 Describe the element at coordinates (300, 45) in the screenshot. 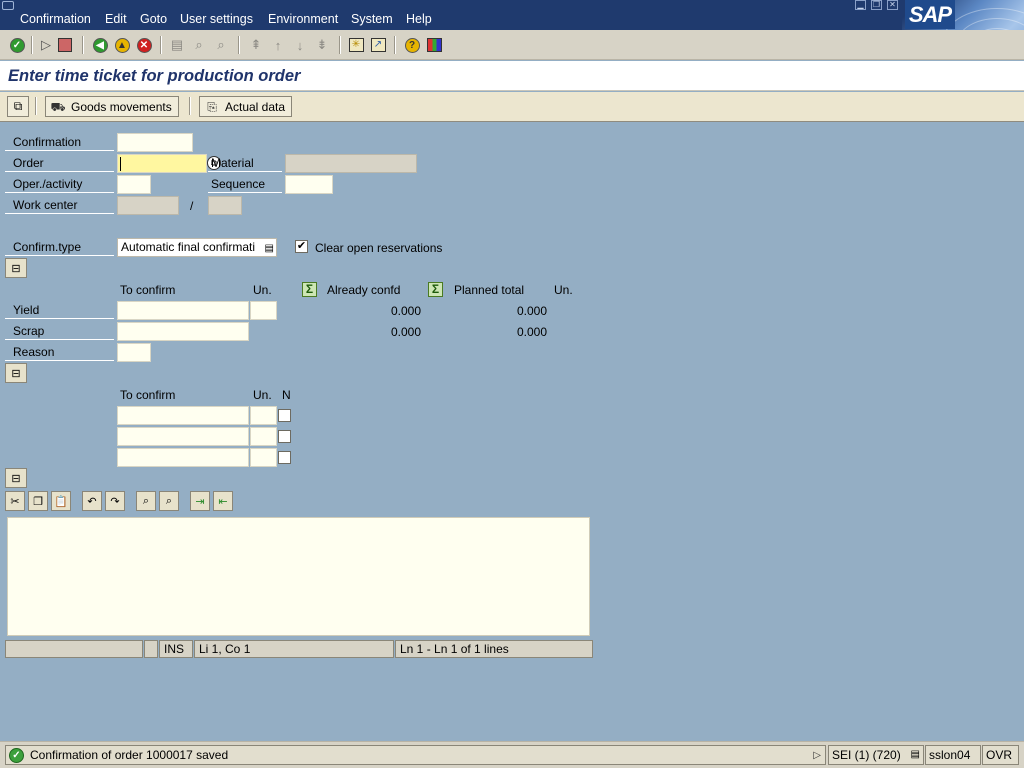

I see `next-page-icon: ↓` at that location.